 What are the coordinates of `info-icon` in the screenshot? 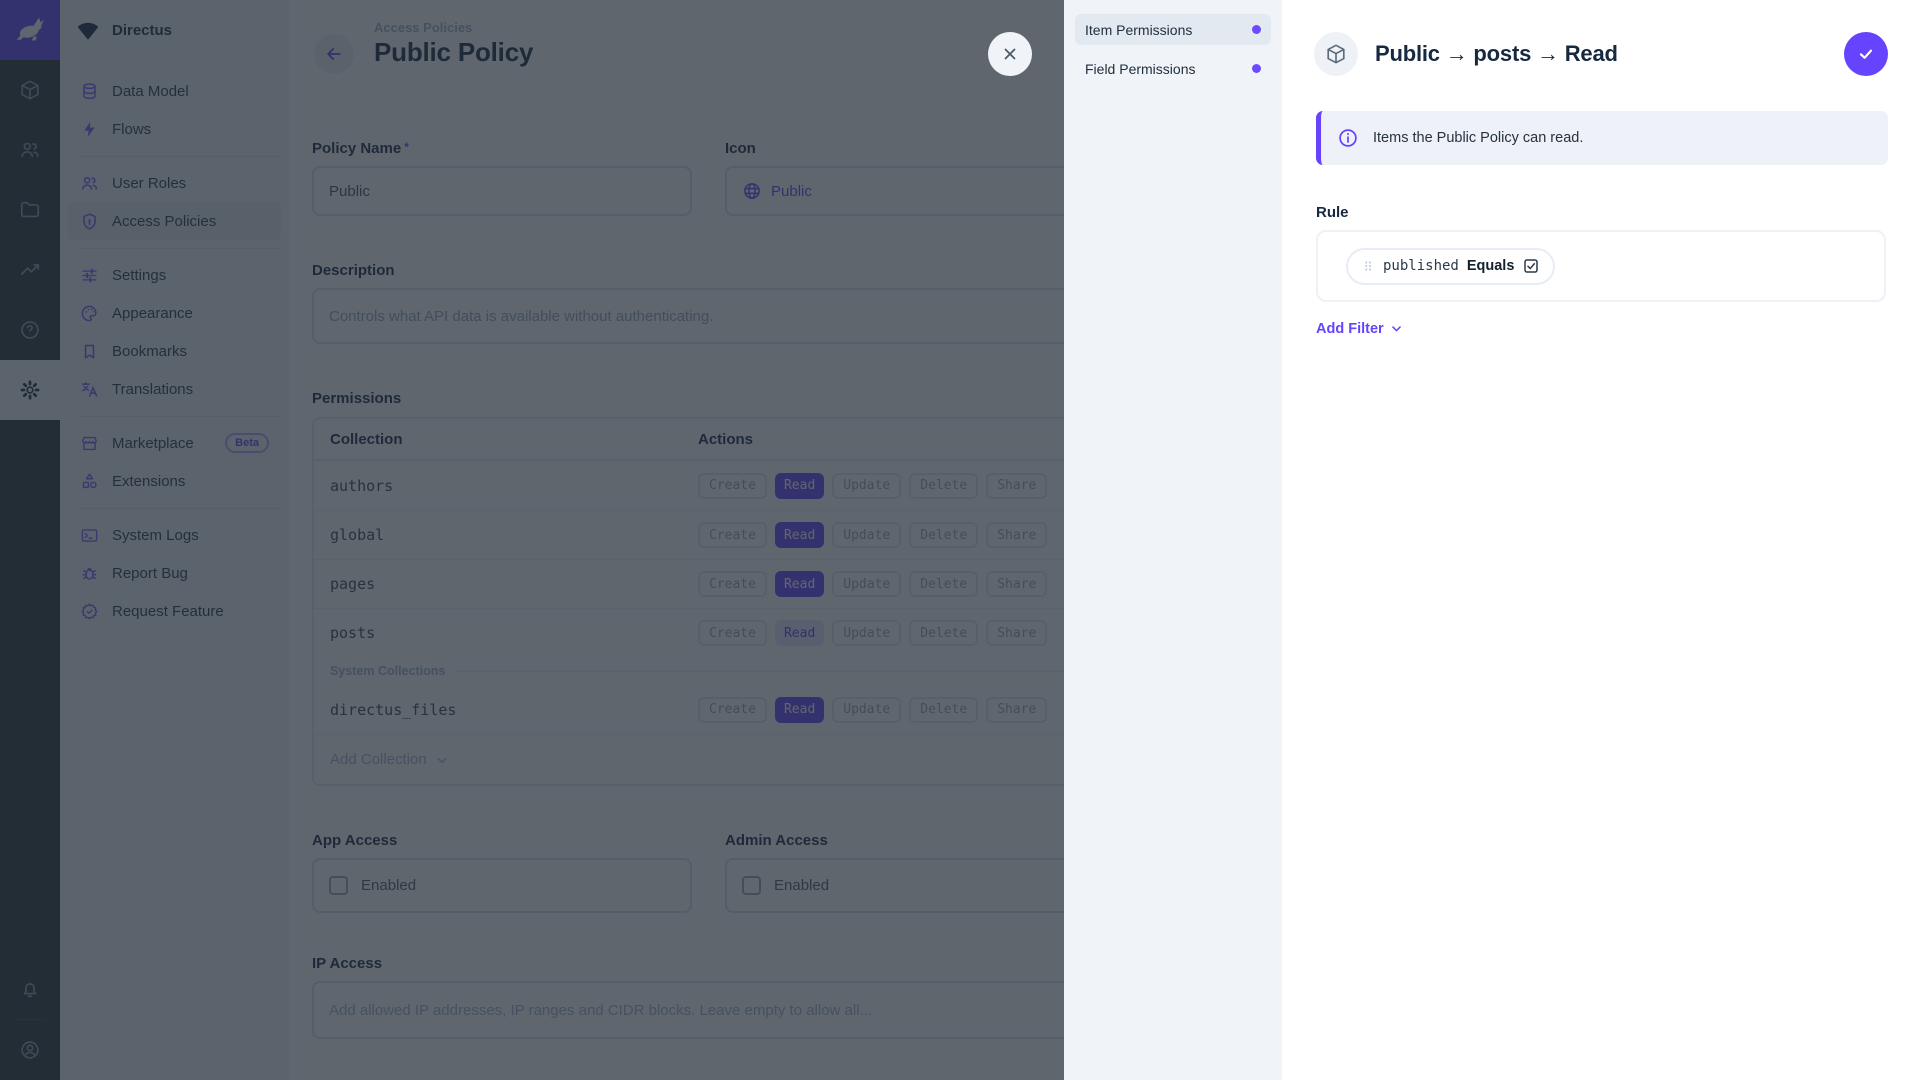 It's located at (1348, 138).